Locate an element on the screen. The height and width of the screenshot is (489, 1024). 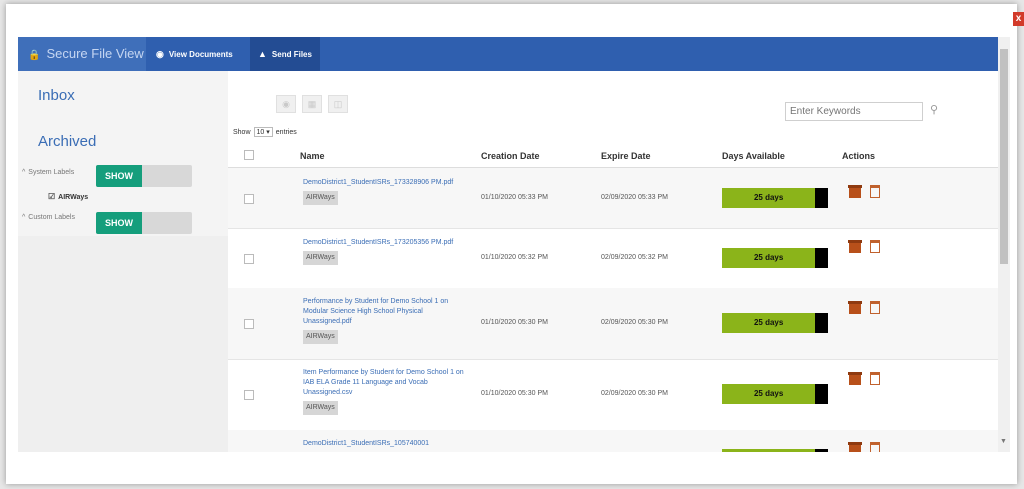
app-brand: 🔒 Secure File View is located at coordinates (82, 54).